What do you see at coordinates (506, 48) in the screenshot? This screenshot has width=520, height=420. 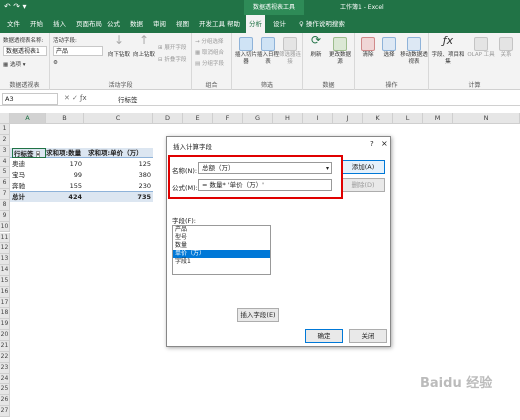 I see `relationships-button: 关系` at bounding box center [506, 48].